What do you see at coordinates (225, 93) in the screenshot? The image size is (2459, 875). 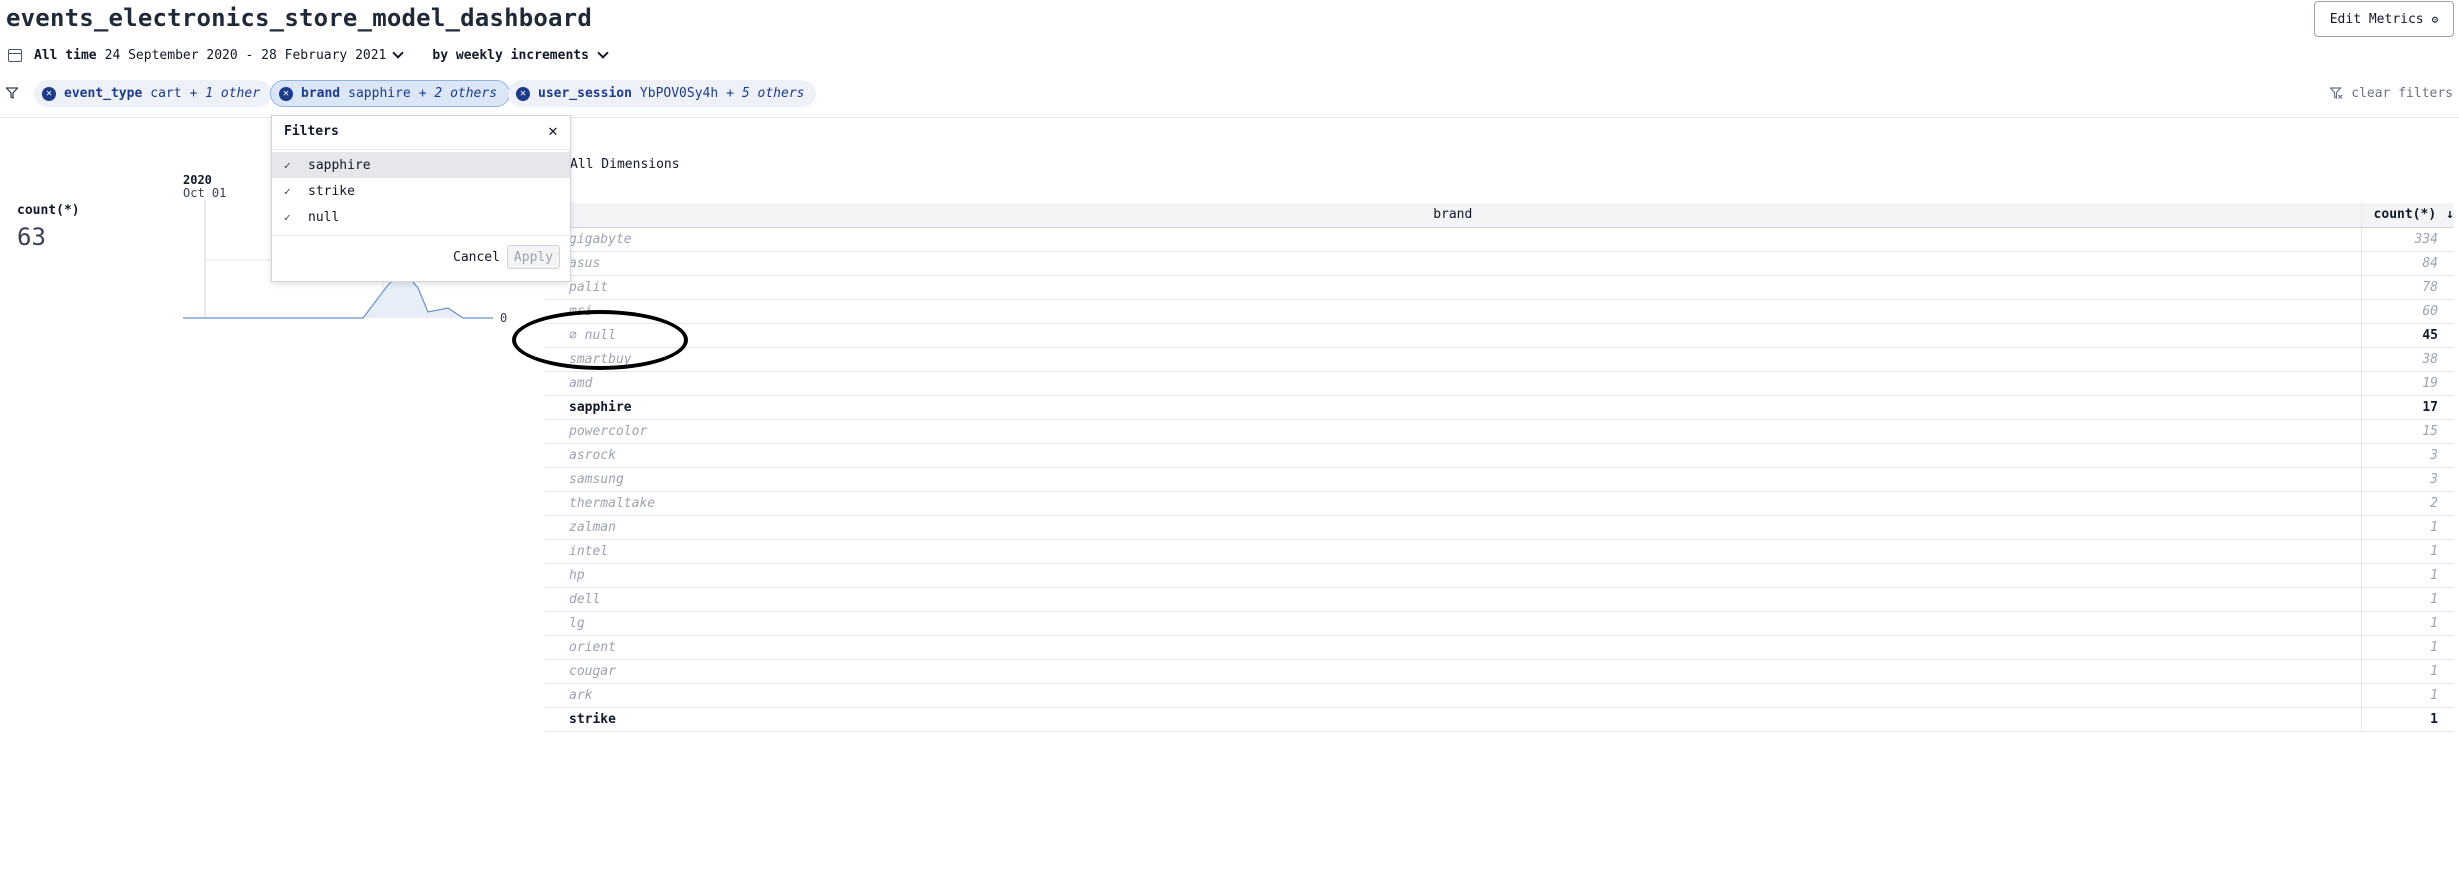 I see `filter-others: + 1 other` at bounding box center [225, 93].